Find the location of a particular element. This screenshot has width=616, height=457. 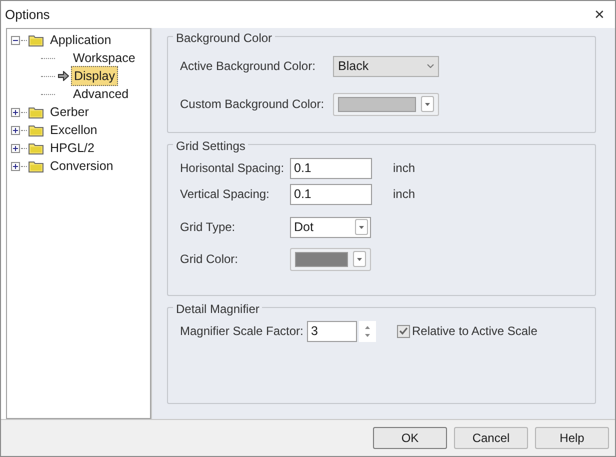

tree-item: Application is located at coordinates (81, 40).